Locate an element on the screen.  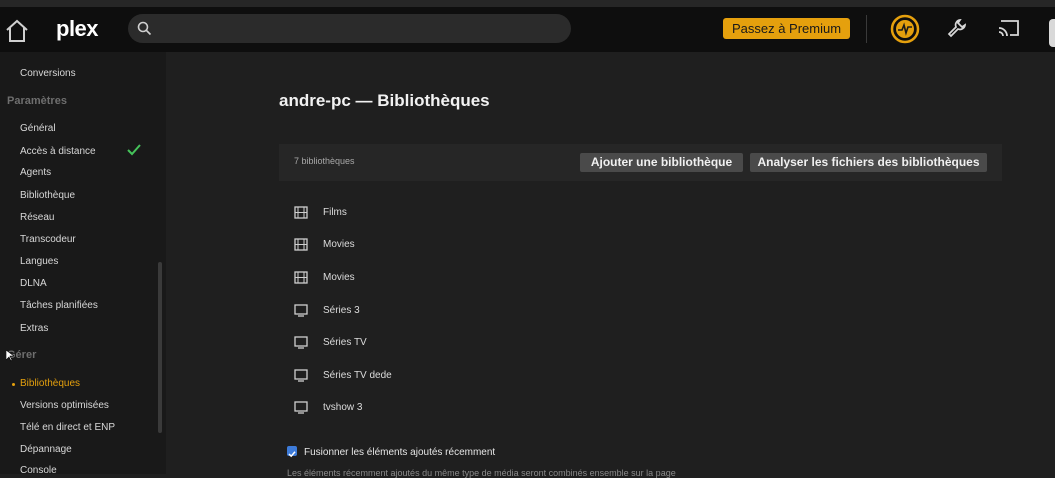
sidebar-item-troubleshooting: Dépannage is located at coordinates (46, 449).